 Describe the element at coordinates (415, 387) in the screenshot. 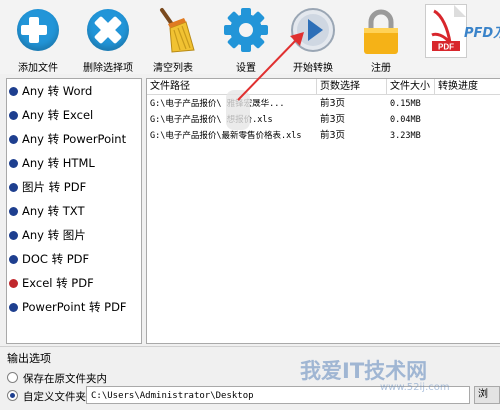

I see `watermark-url: www.52ij.com` at that location.